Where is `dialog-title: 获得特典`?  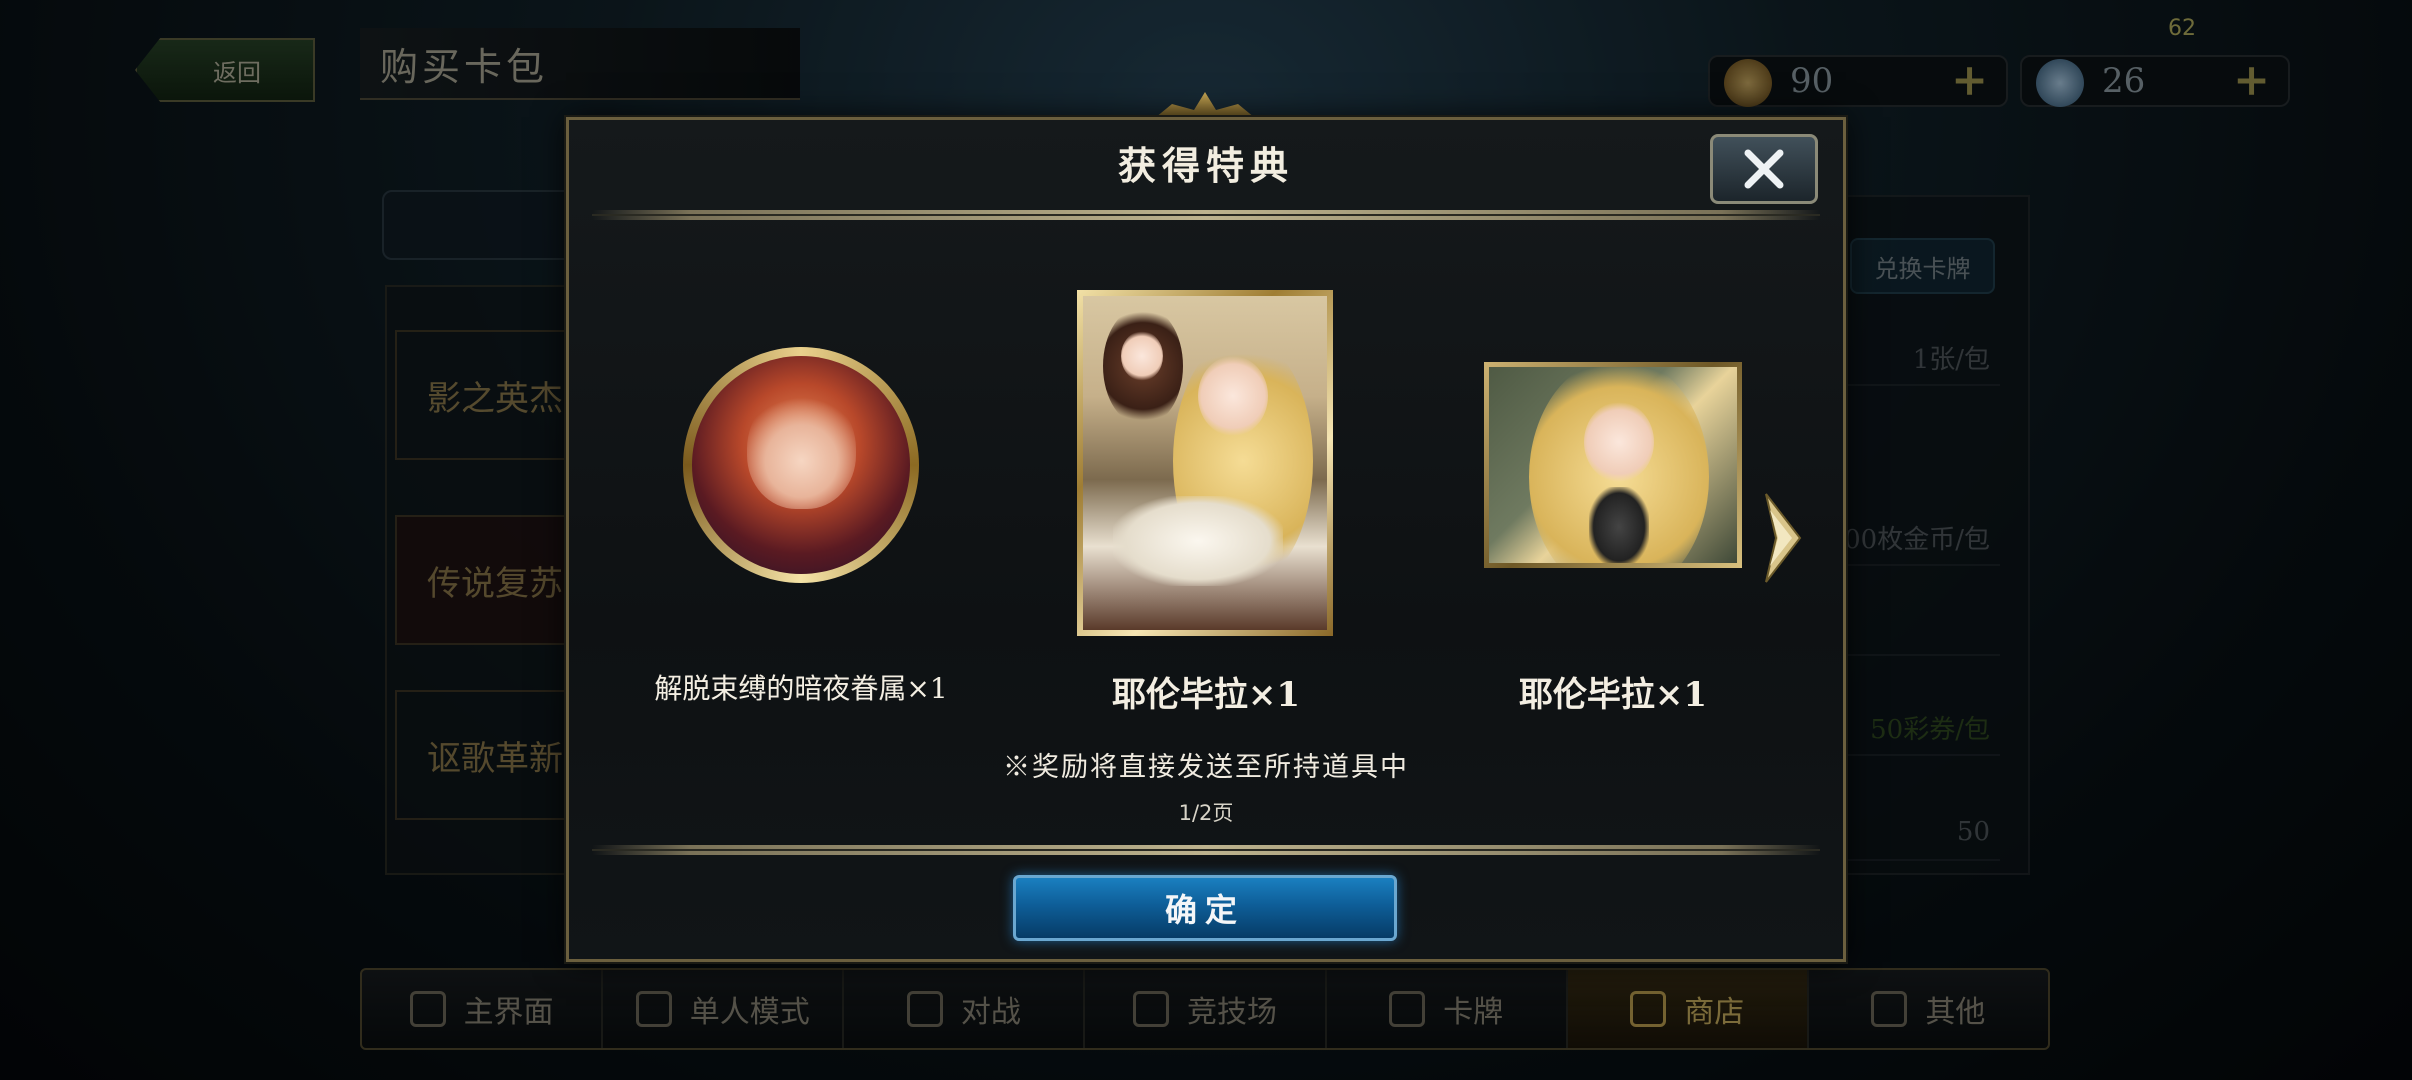 dialog-title: 获得特典 is located at coordinates (1205, 165).